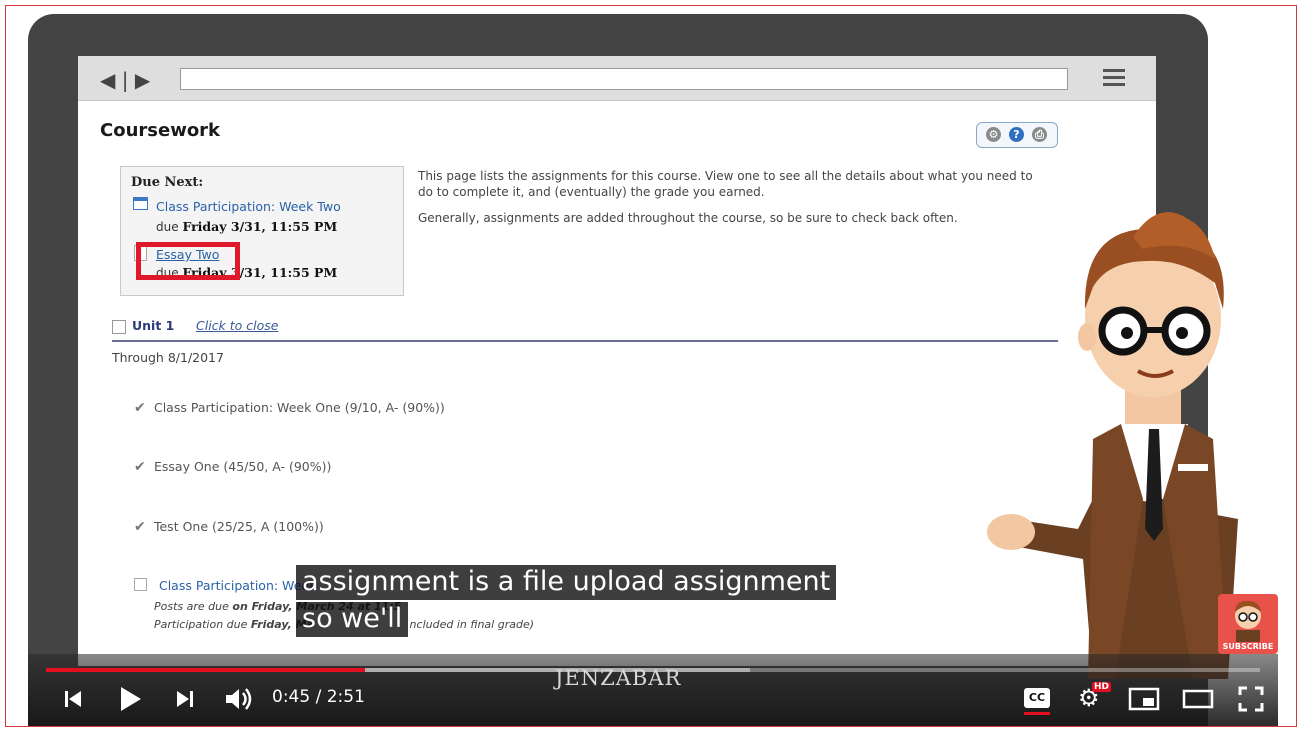 This screenshot has height=732, width=1302. Describe the element at coordinates (119, 327) in the screenshot. I see `unit-checkbox-icon` at that location.